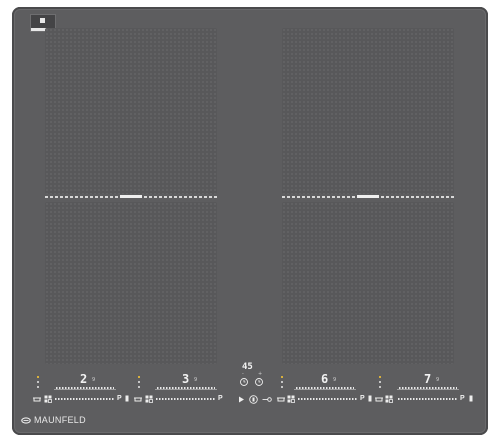 Image resolution: width=500 pixels, height=439 pixels. Describe the element at coordinates (241, 399) in the screenshot. I see `play-icon` at that location.